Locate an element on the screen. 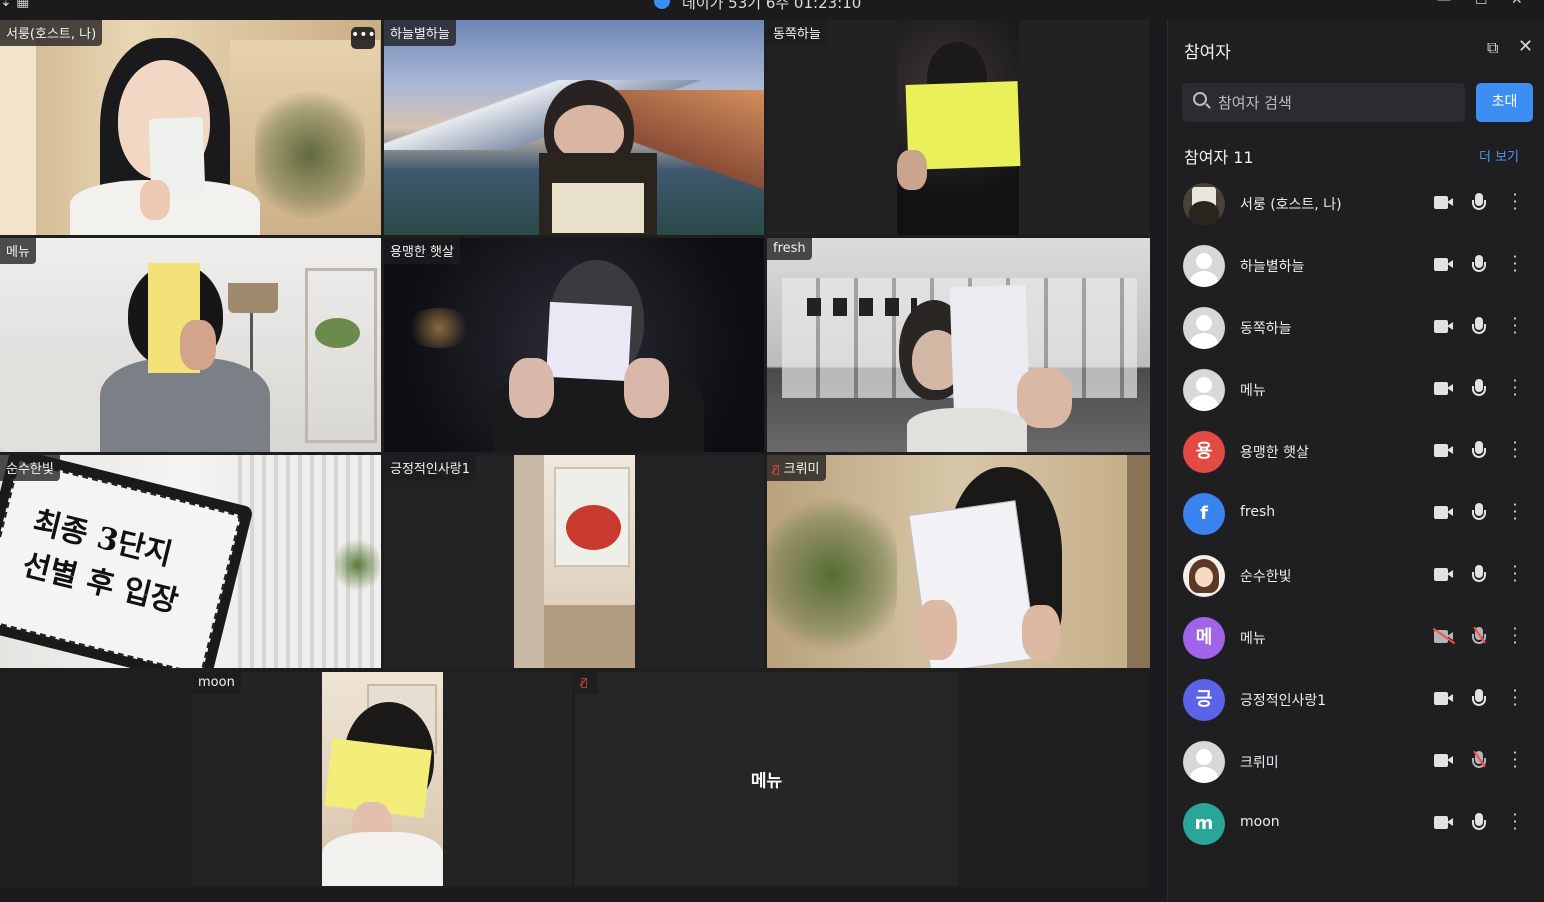 Image resolution: width=1544 pixels, height=902 pixels. participant-name: 서룽 (호스트, 나) is located at coordinates (1291, 205).